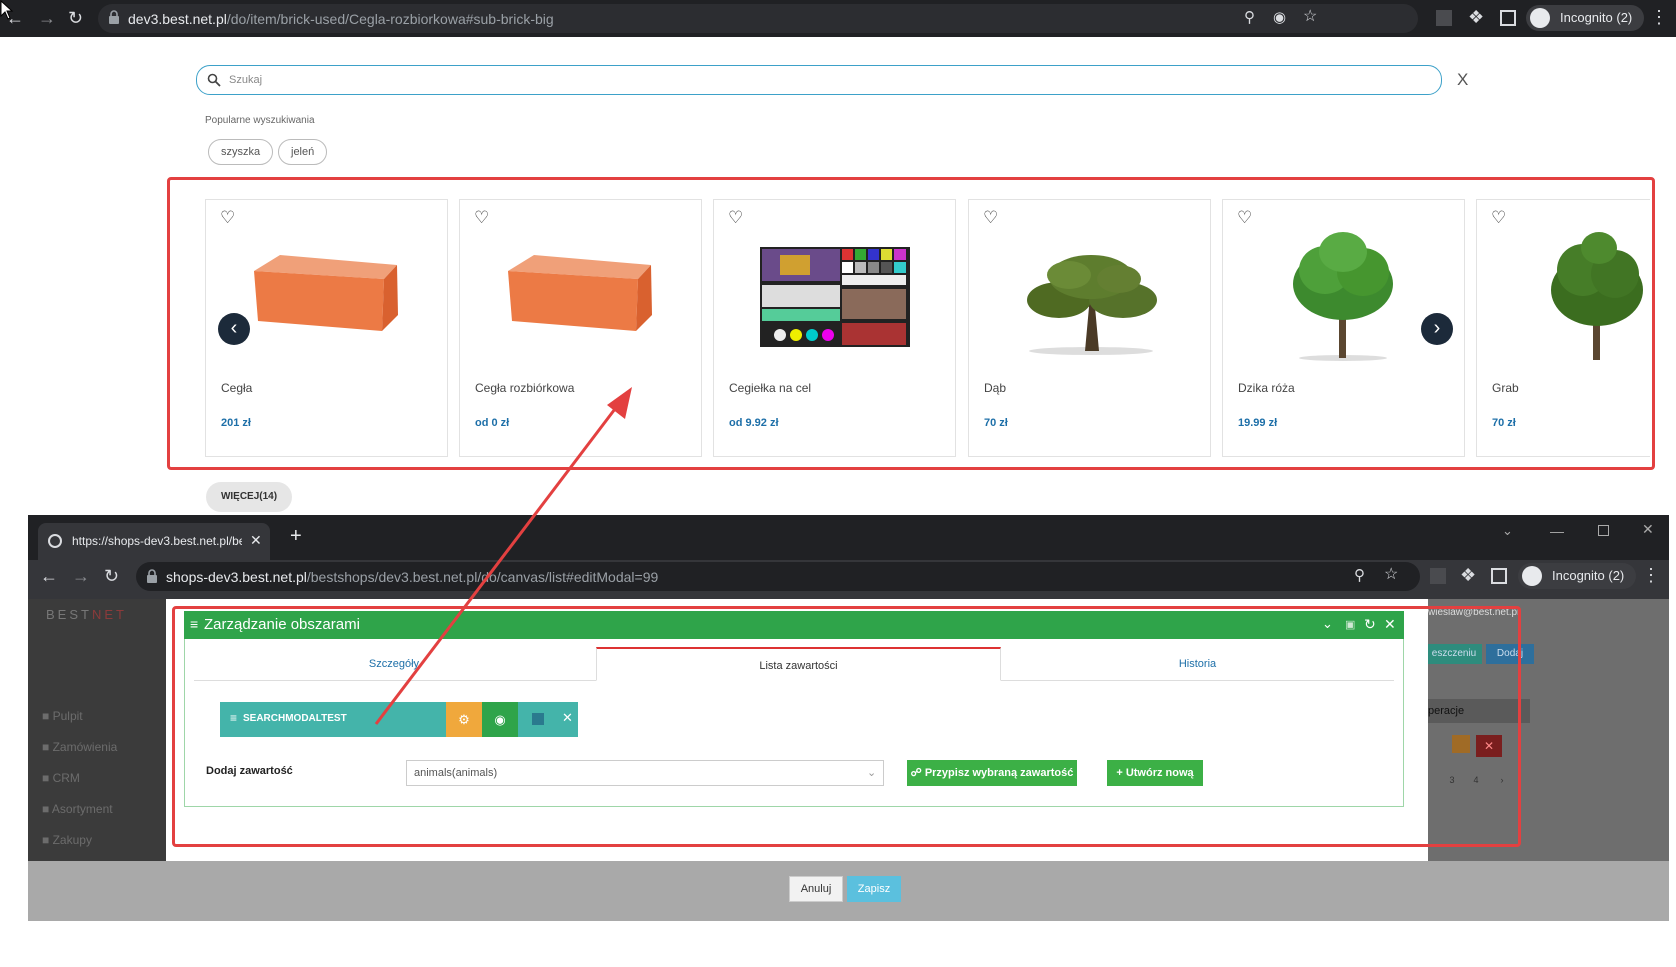  Describe the element at coordinates (1507, 531) in the screenshot. I see `chevron-down-icon: ⌄` at that location.